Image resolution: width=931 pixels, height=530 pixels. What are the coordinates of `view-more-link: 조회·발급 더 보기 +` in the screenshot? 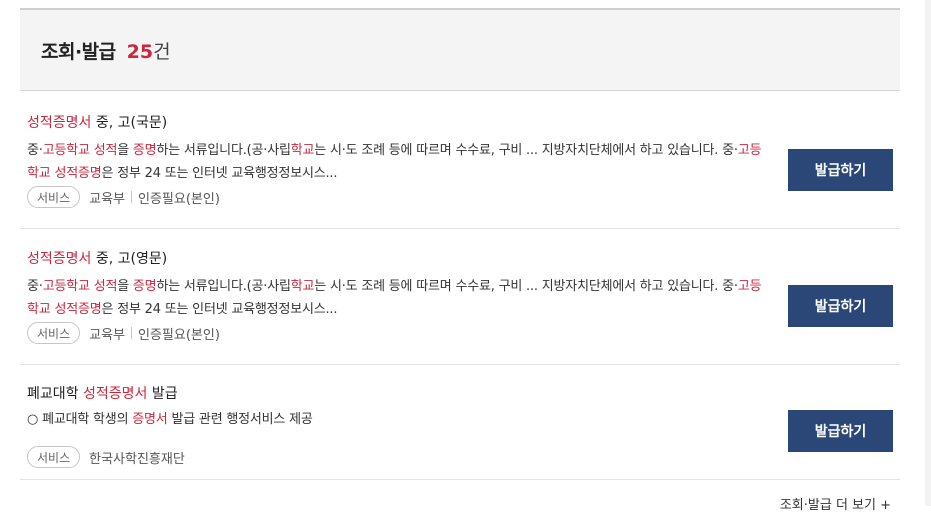 It's located at (835, 503).